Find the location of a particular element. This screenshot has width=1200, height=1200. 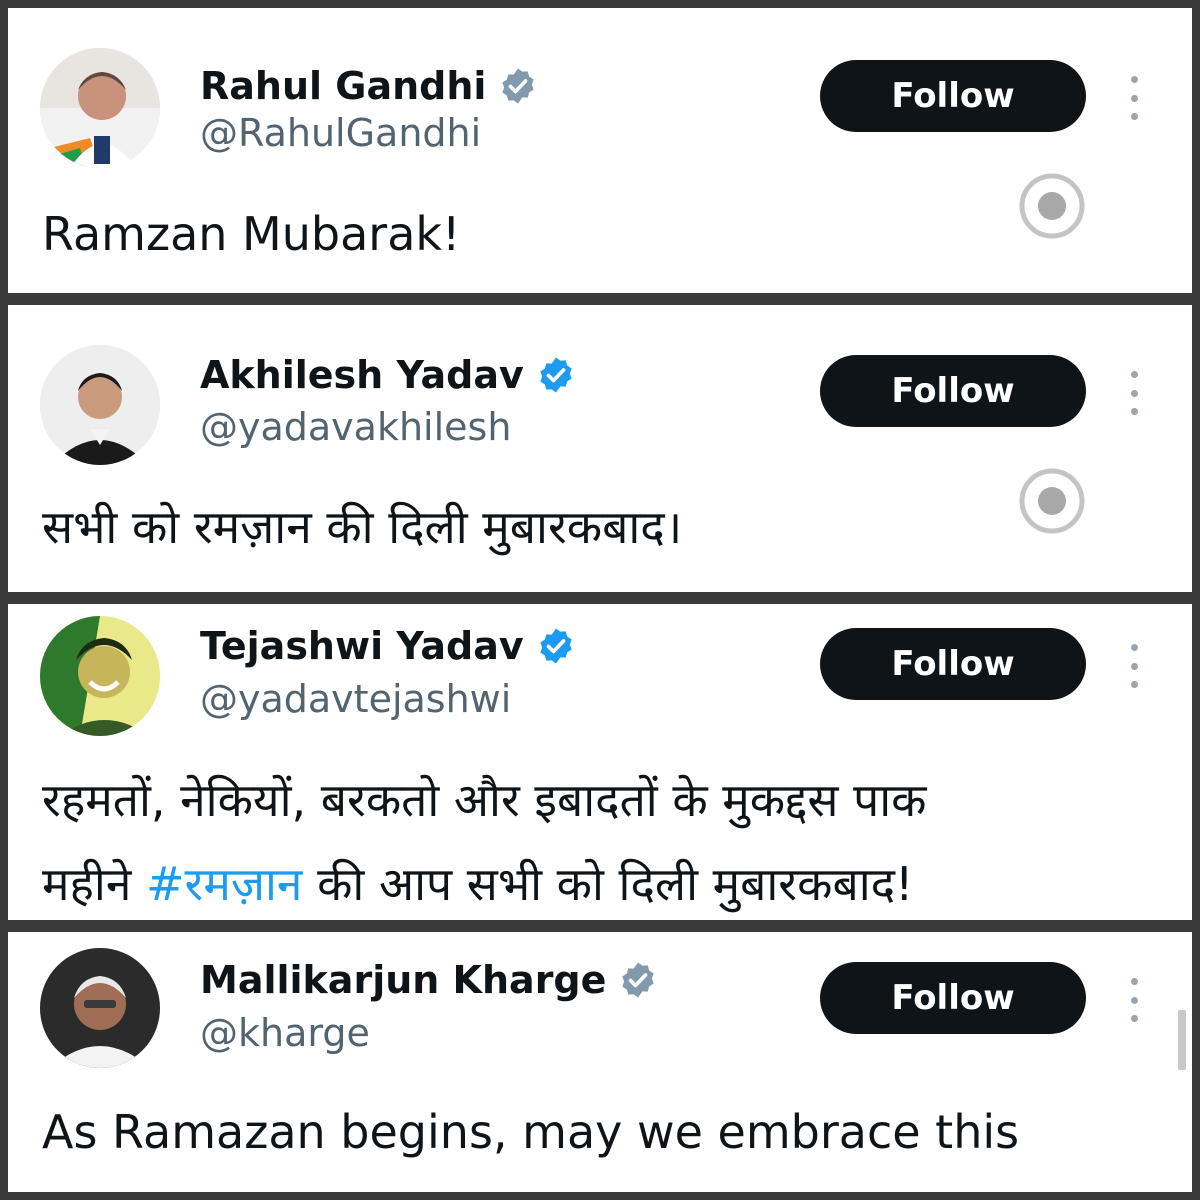

post-text: Ramzan Mubarak! is located at coordinates (251, 234).